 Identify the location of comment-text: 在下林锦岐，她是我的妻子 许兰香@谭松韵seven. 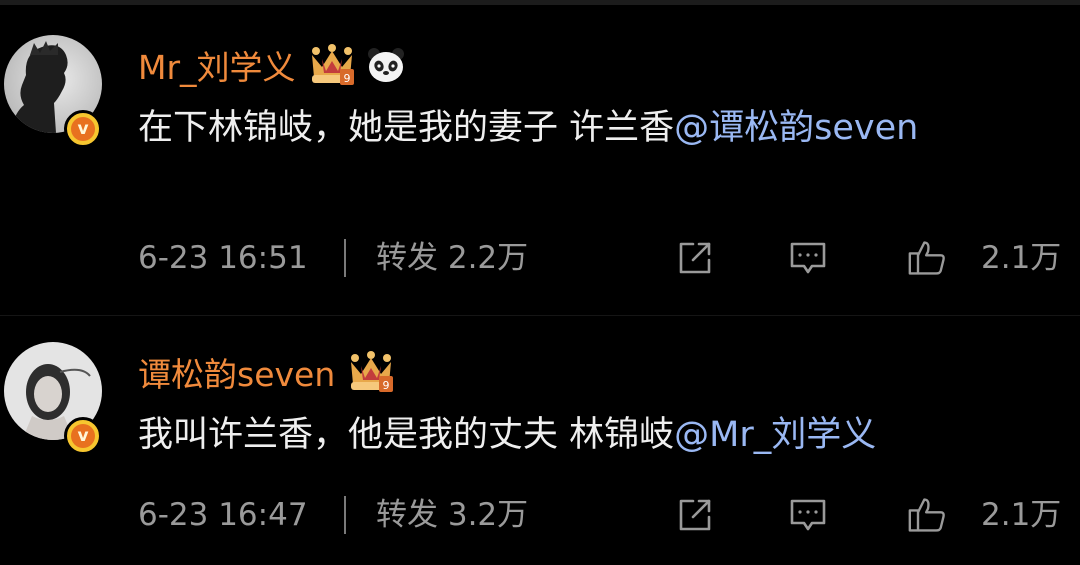
(588, 128).